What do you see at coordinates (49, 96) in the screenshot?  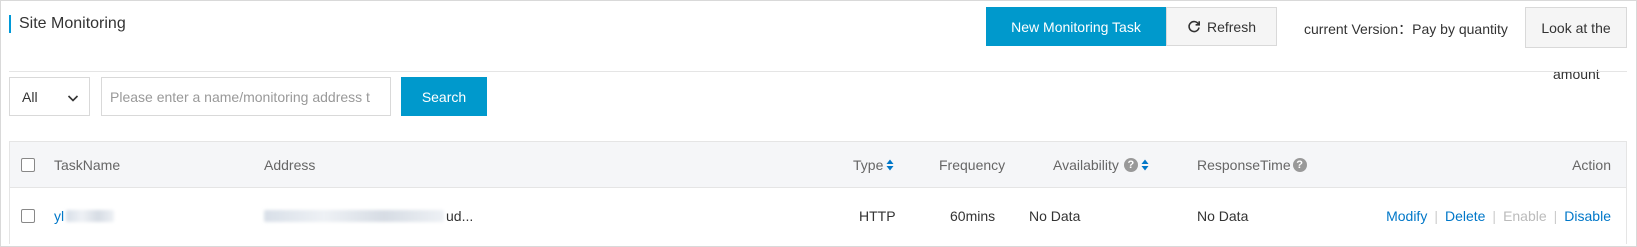 I see `filter-select: All` at bounding box center [49, 96].